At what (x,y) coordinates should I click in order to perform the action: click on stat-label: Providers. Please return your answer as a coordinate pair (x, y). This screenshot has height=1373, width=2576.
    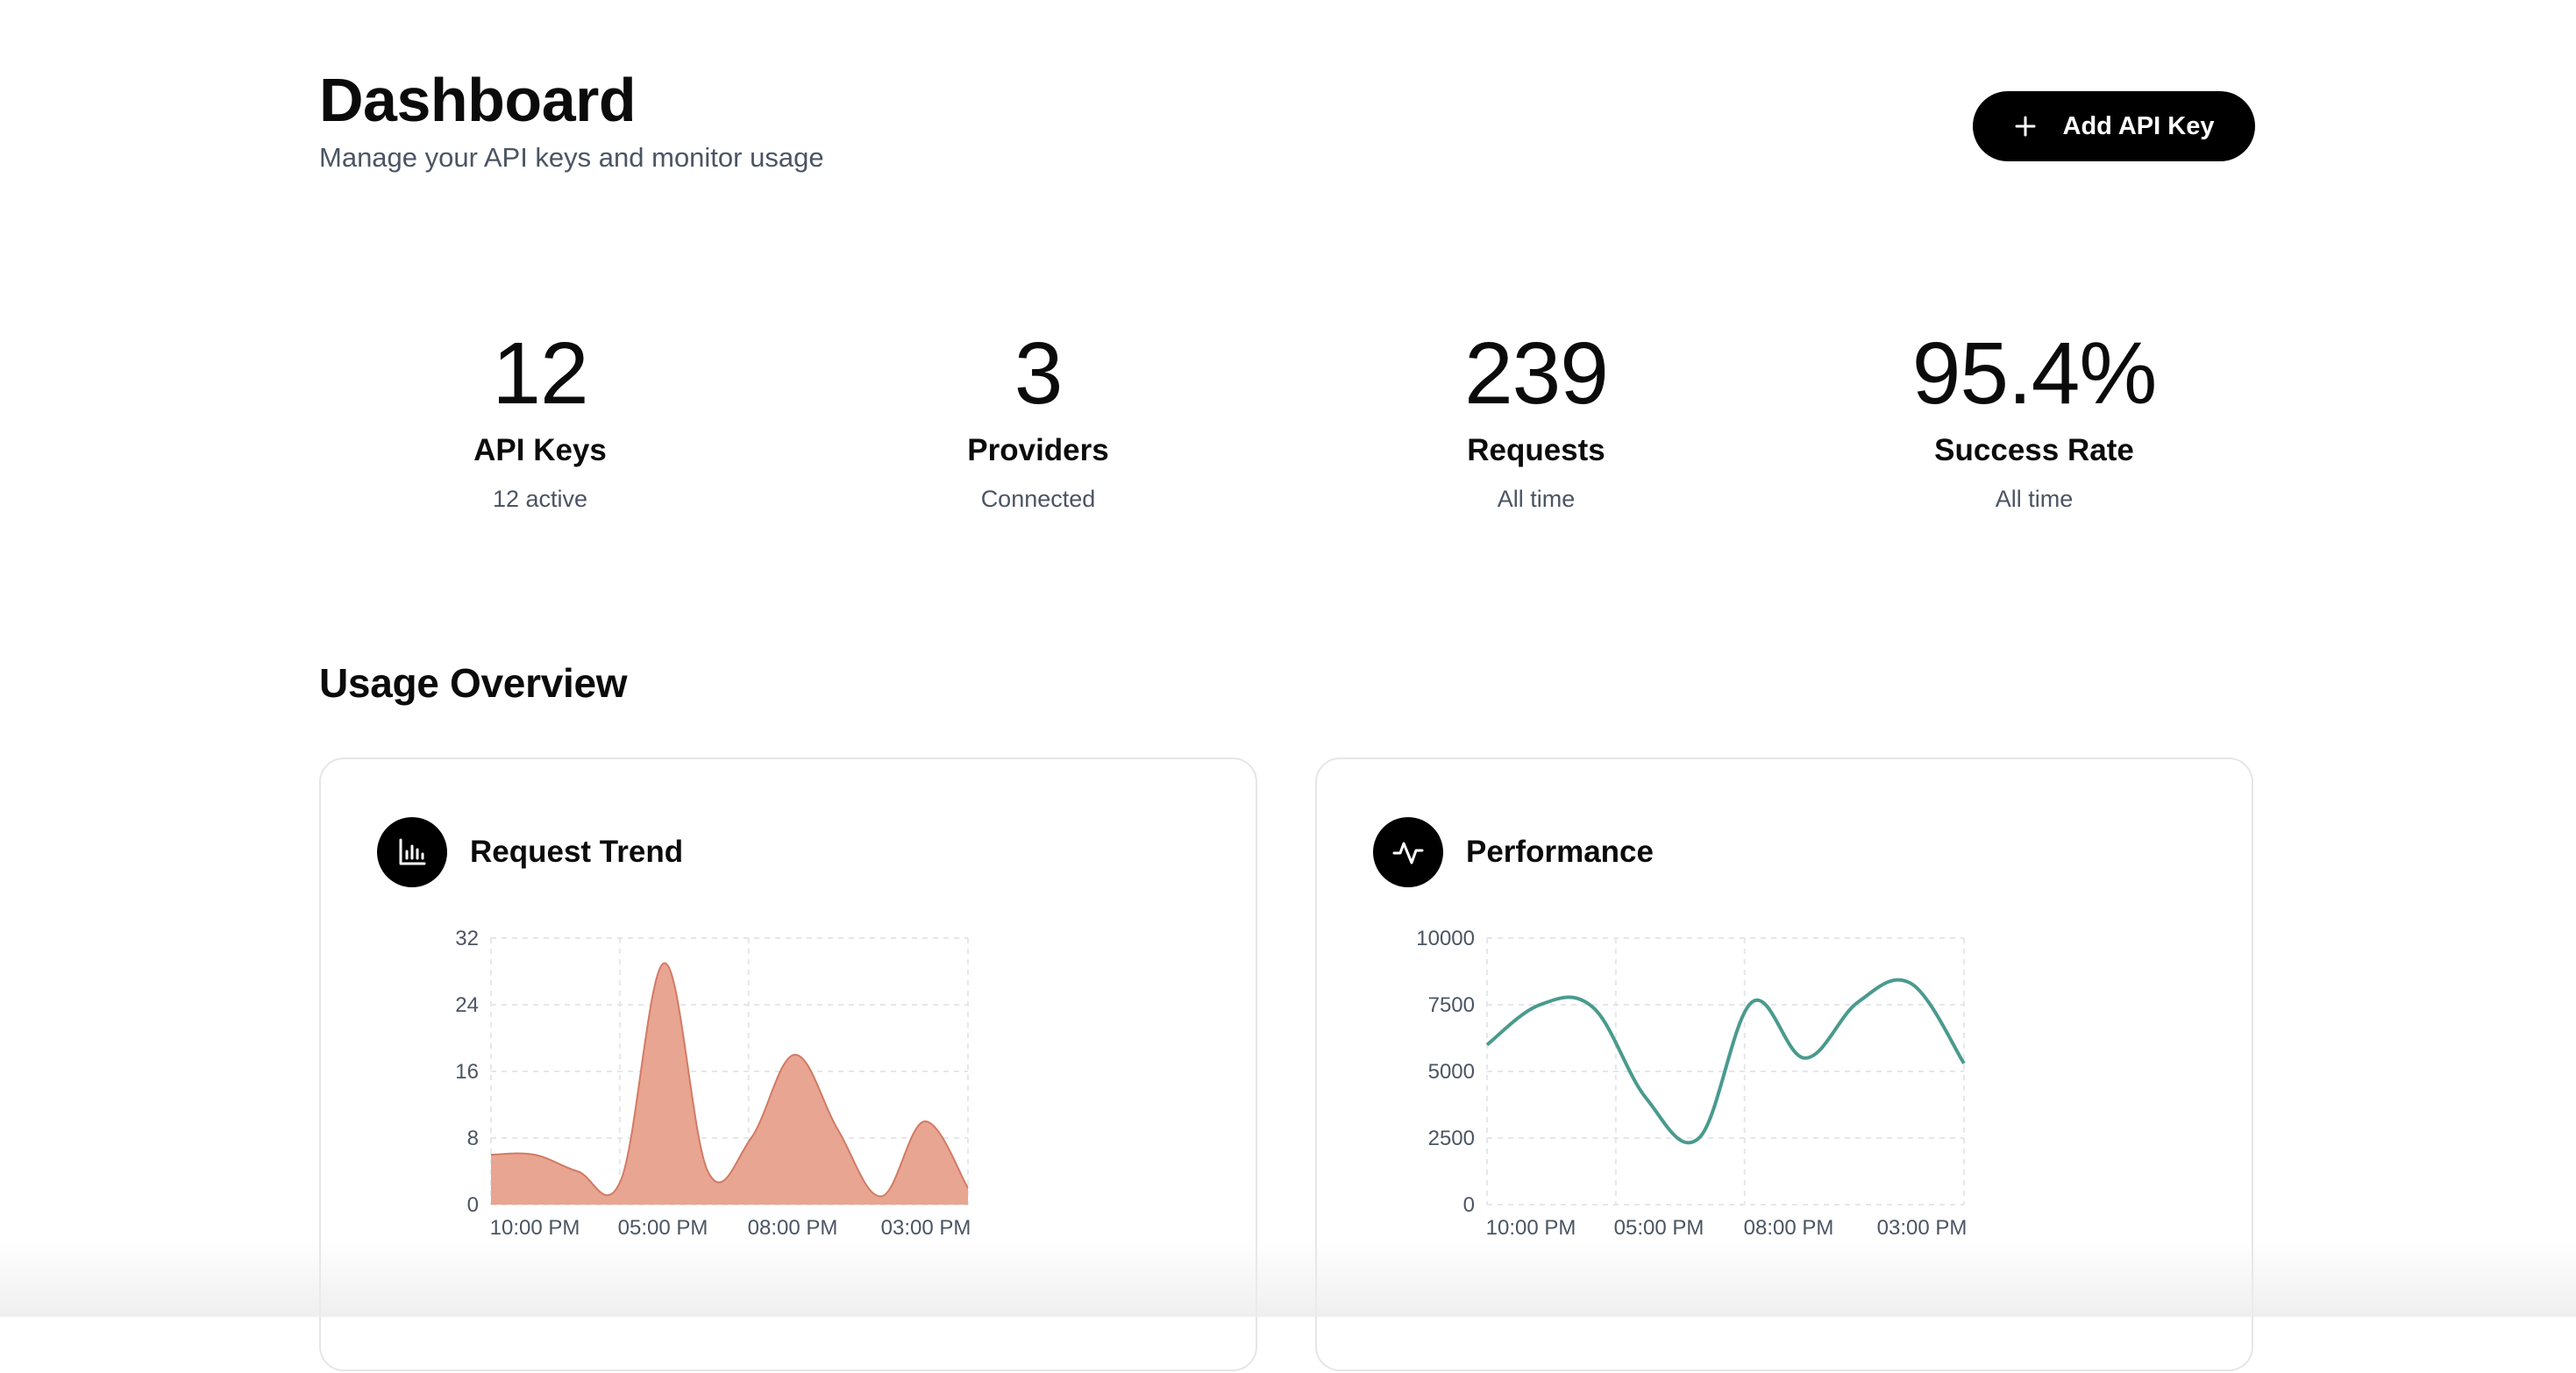
    Looking at the image, I should click on (1038, 450).